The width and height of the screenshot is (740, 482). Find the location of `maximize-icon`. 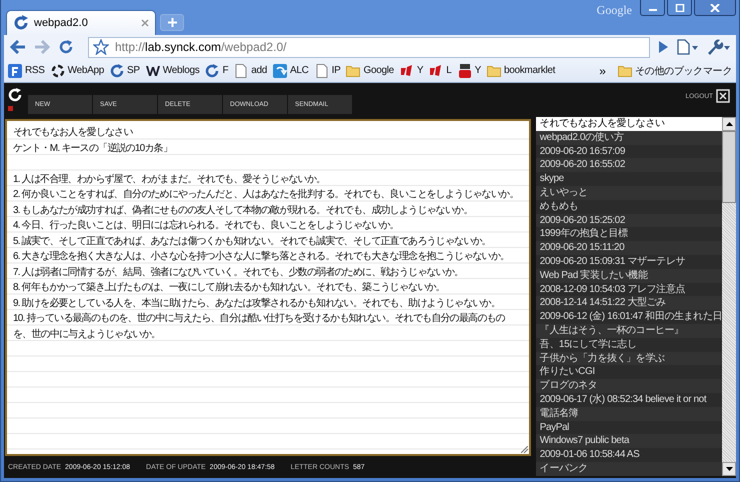

maximize-icon is located at coordinates (679, 8).